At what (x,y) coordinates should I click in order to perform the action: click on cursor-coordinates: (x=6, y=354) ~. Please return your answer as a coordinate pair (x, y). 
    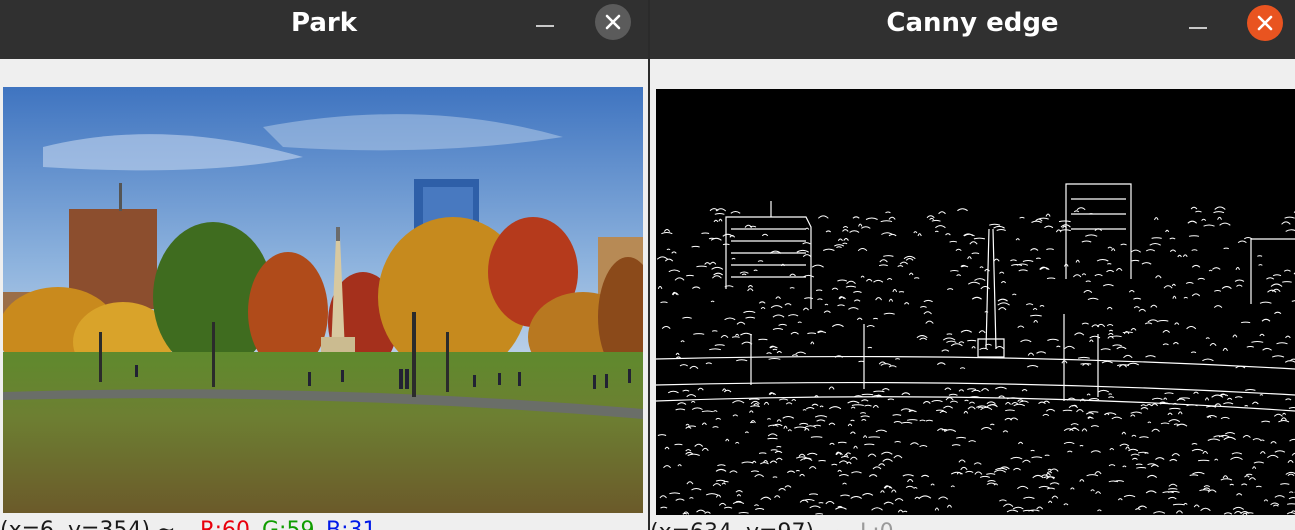
    Looking at the image, I should click on (87, 524).